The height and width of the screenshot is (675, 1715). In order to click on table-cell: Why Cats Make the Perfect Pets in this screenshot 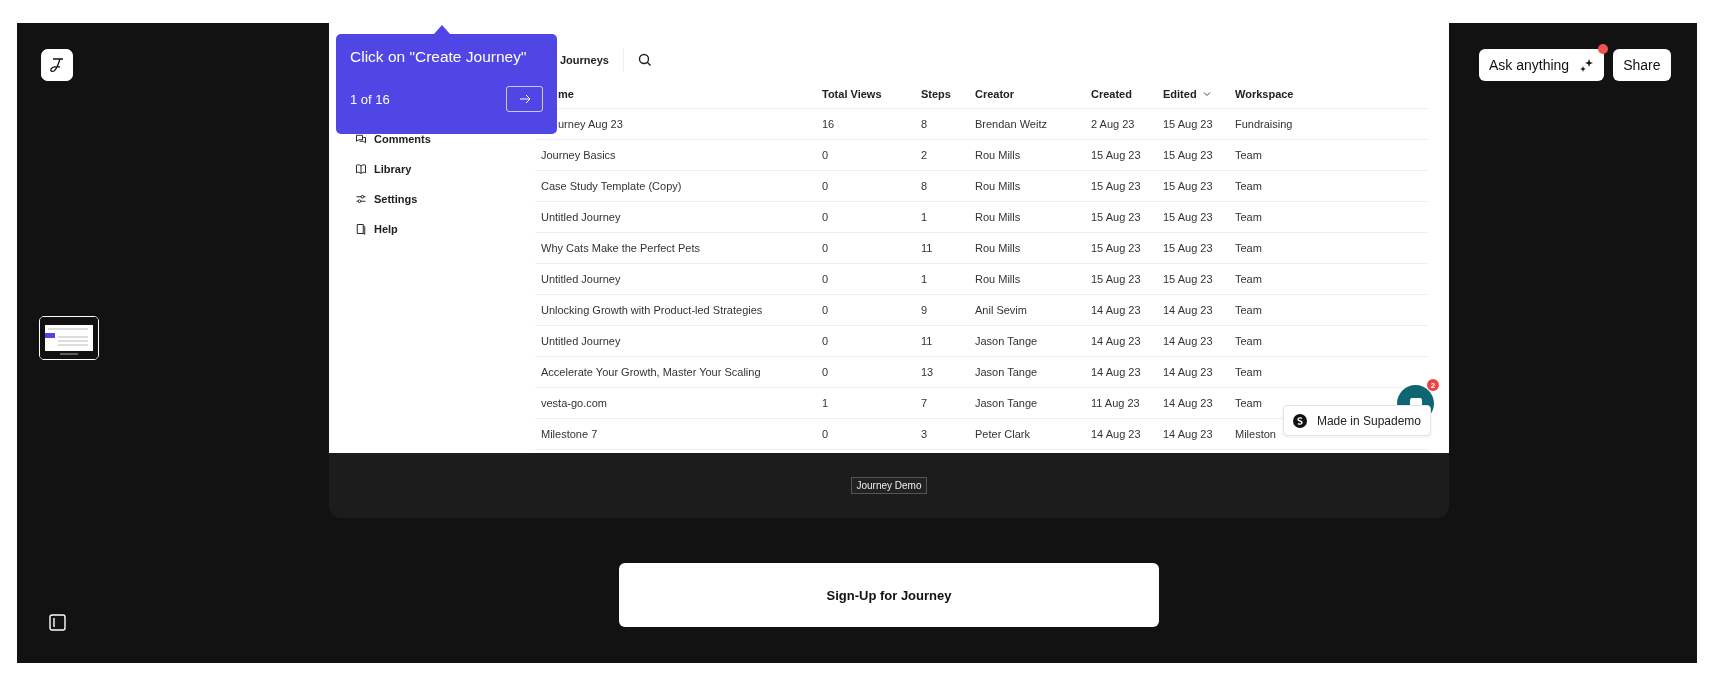, I will do `click(620, 248)`.